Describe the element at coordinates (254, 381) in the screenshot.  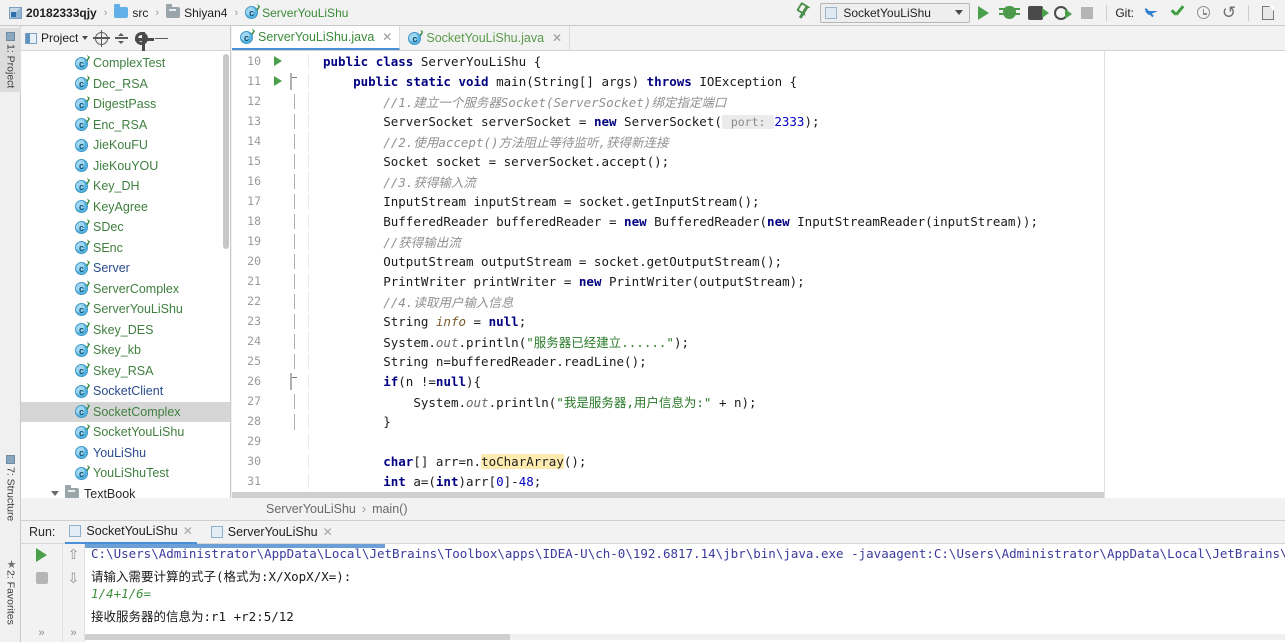
I see `line-number: 26` at that location.